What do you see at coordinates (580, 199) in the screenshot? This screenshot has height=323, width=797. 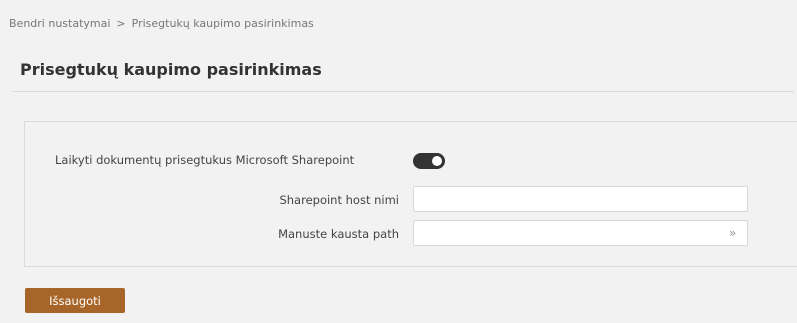 I see `host-name-input` at bounding box center [580, 199].